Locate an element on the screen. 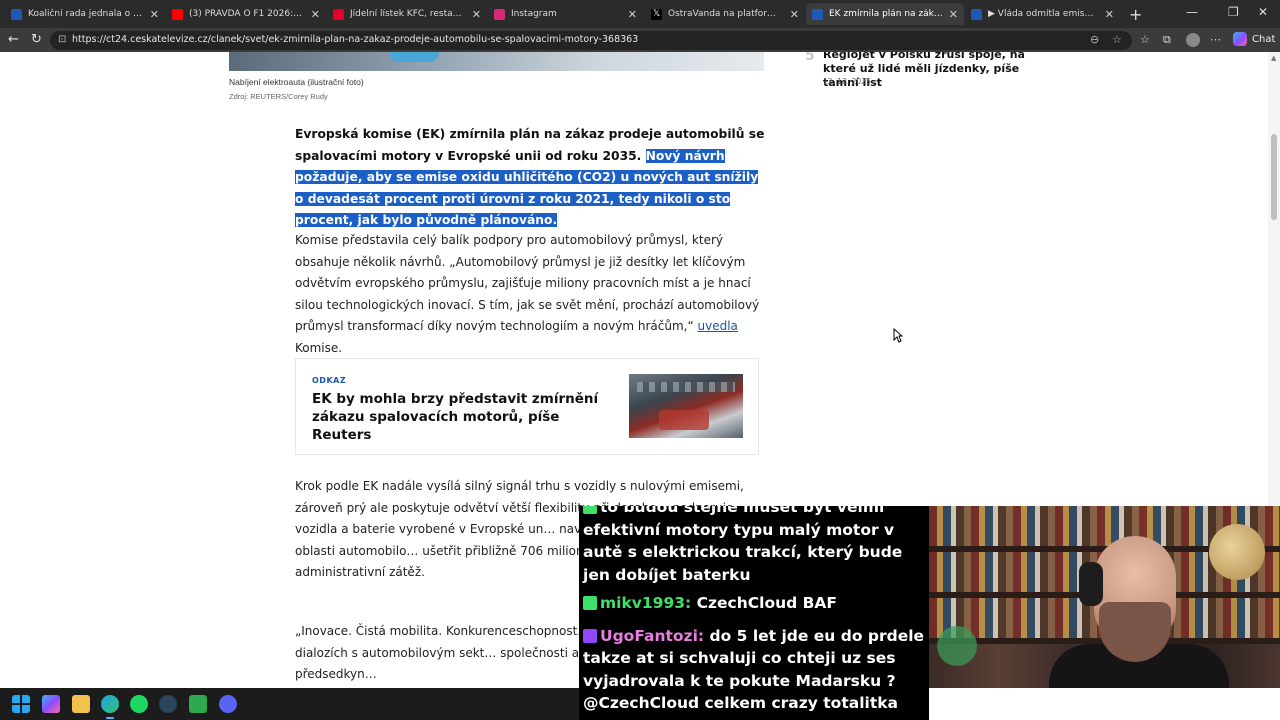 The image size is (1280, 720). youtube-favicon-icon is located at coordinates (177, 14).